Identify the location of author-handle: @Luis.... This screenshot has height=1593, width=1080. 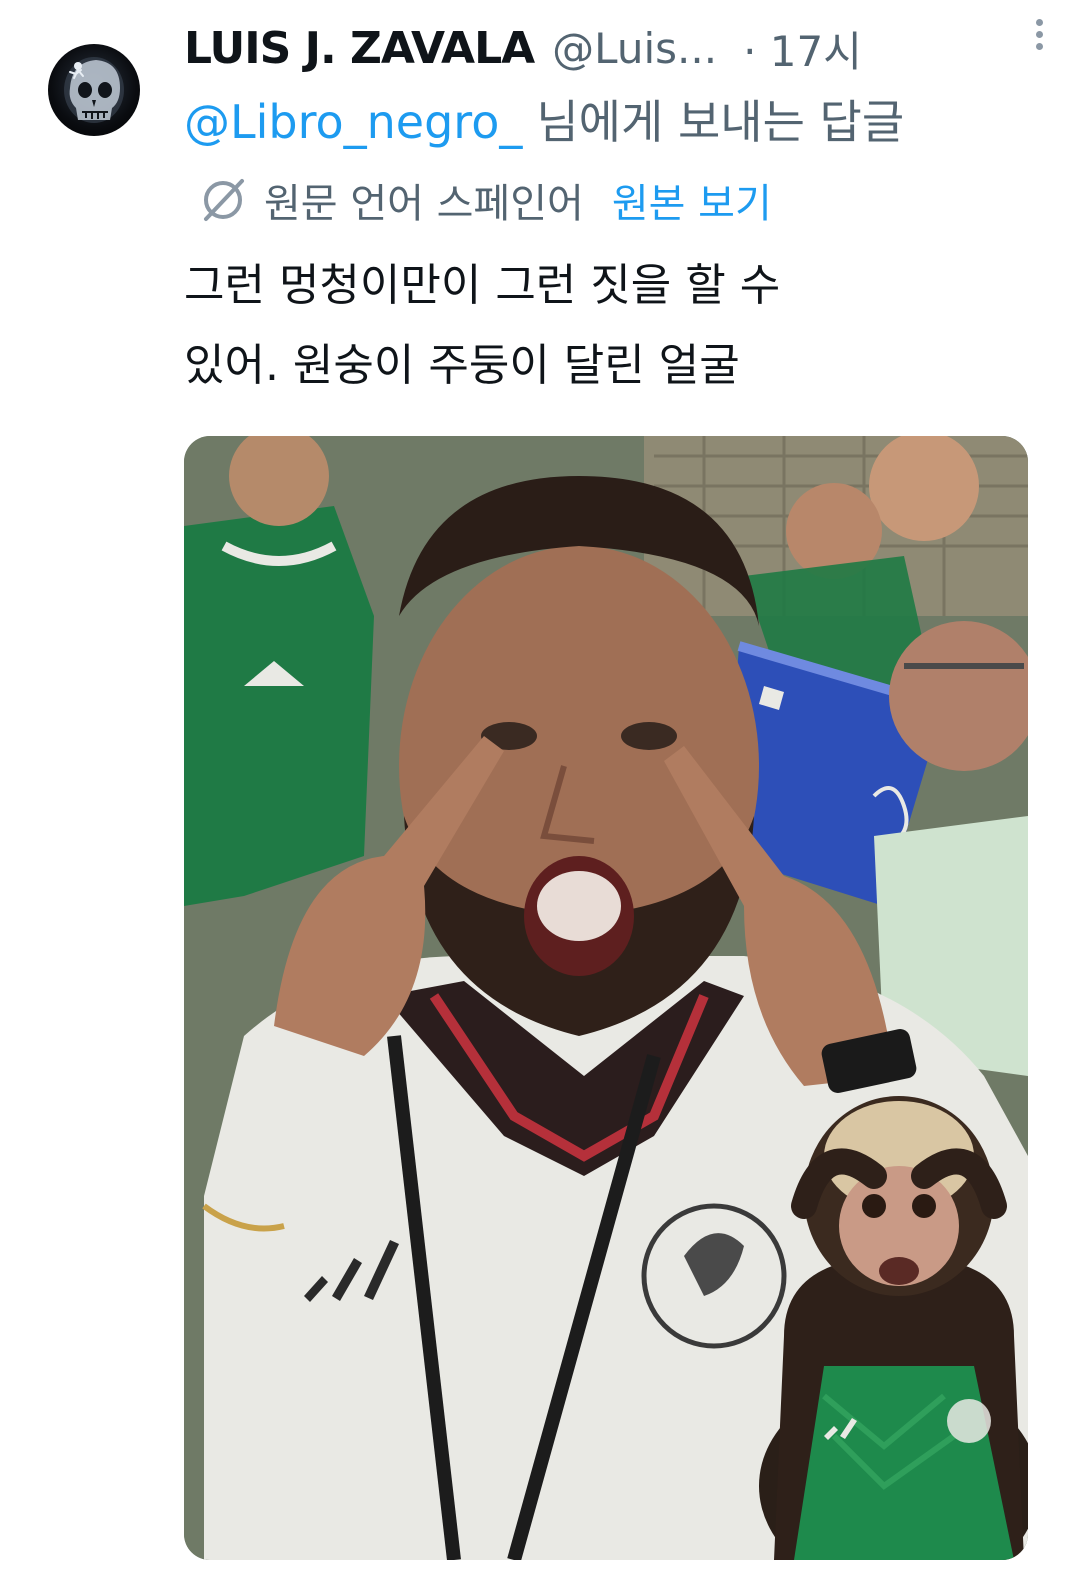
(634, 48).